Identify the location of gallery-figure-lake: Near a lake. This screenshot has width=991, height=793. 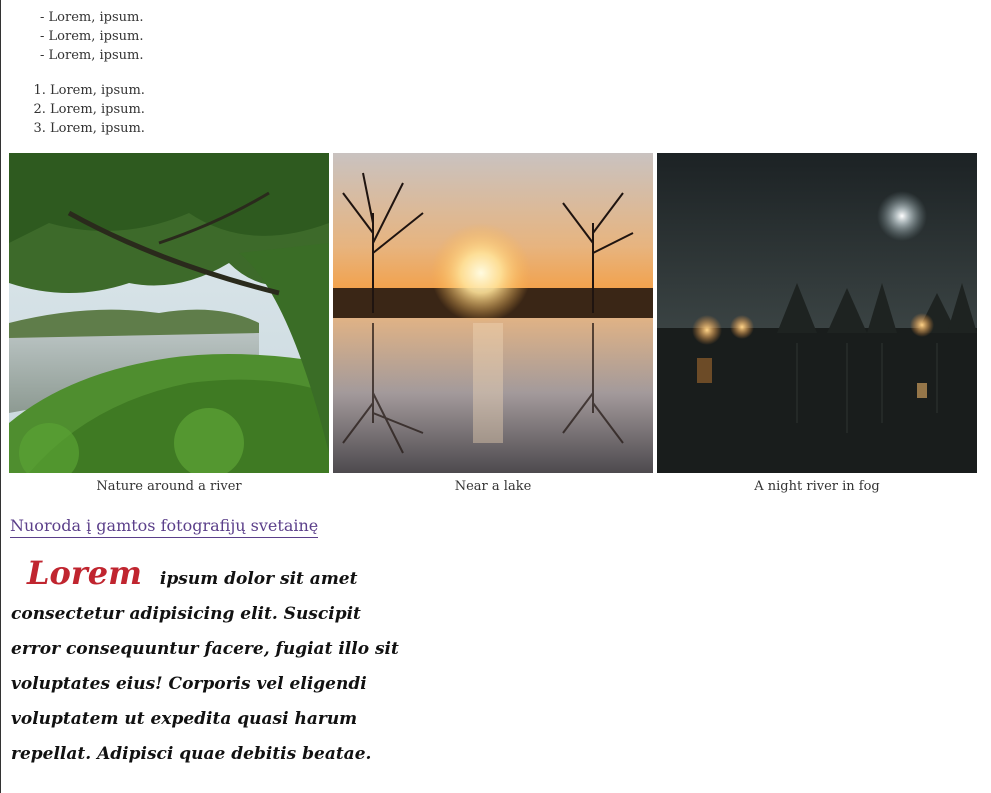
(493, 323).